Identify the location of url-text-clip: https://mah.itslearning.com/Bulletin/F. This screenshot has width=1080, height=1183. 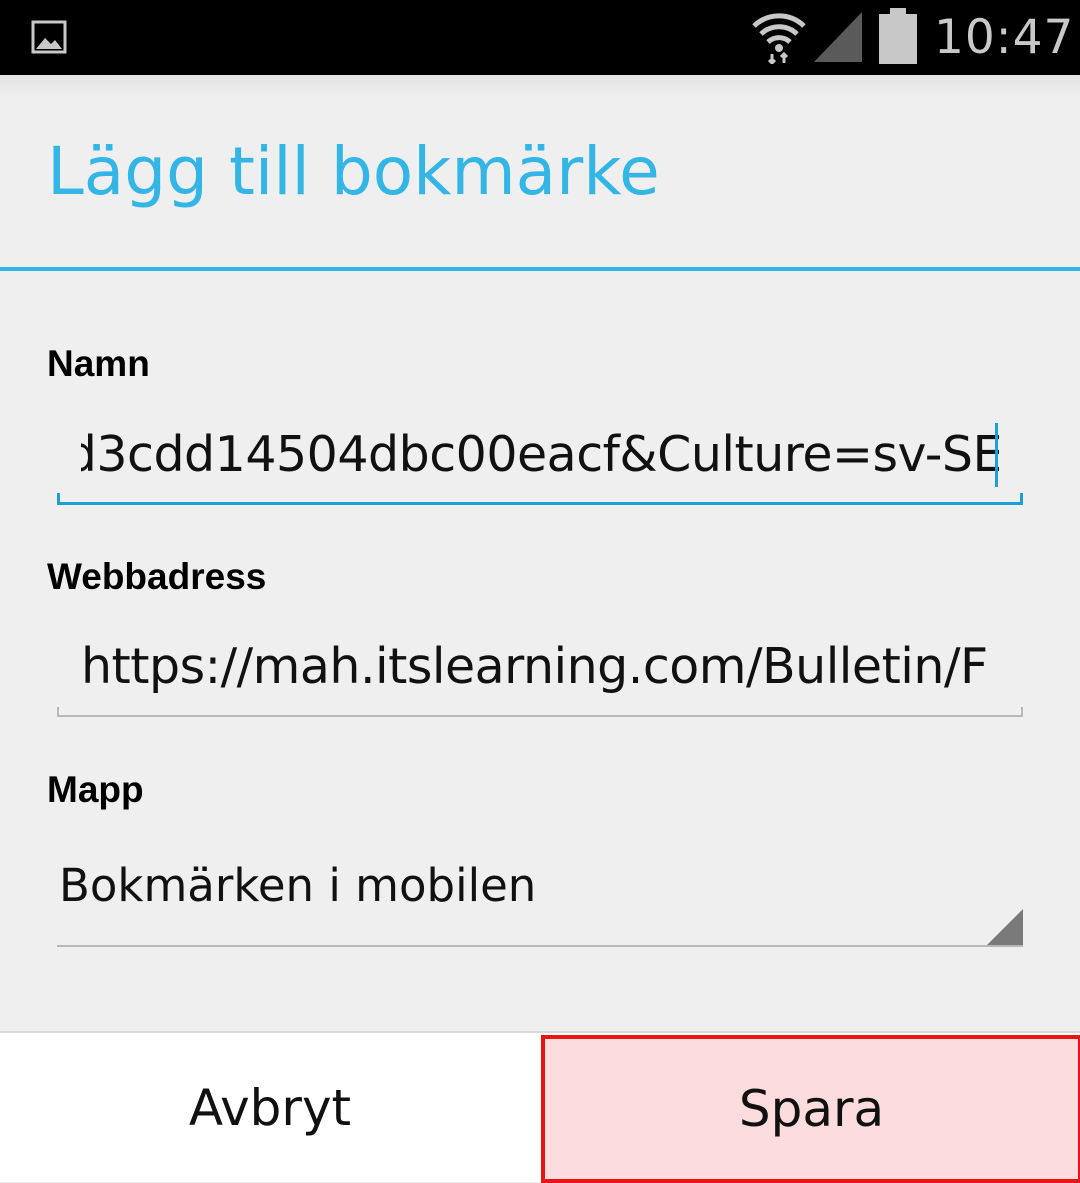
(540, 669).